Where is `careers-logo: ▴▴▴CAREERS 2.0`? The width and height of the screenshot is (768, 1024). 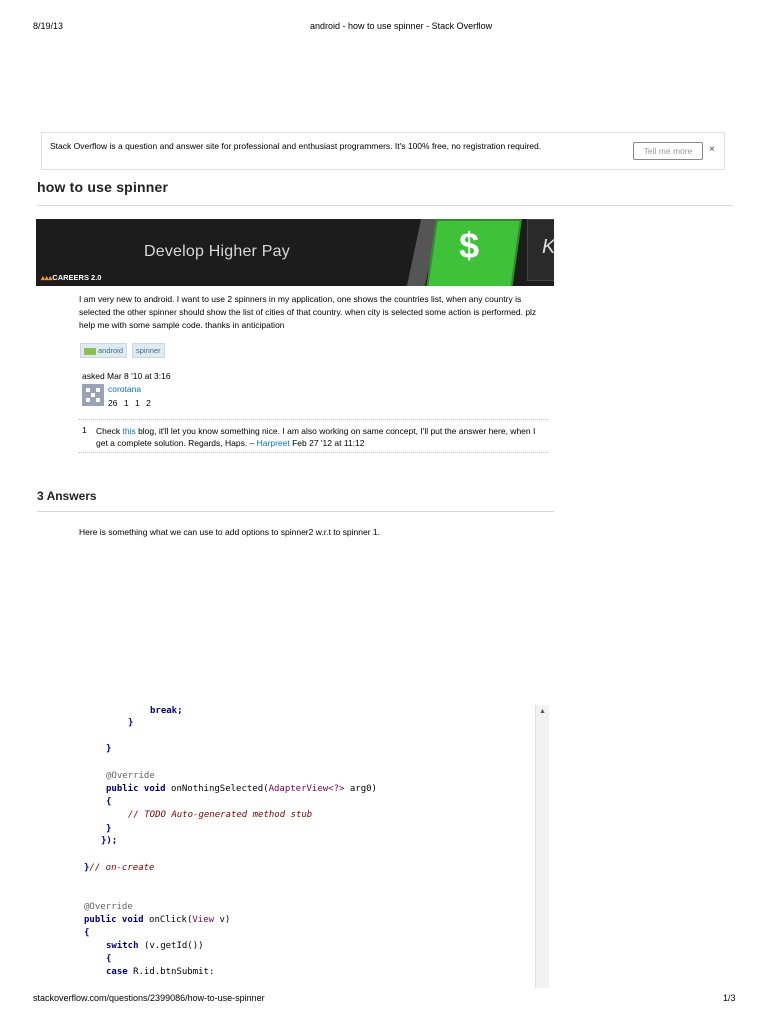 careers-logo: ▴▴▴CAREERS 2.0 is located at coordinates (71, 277).